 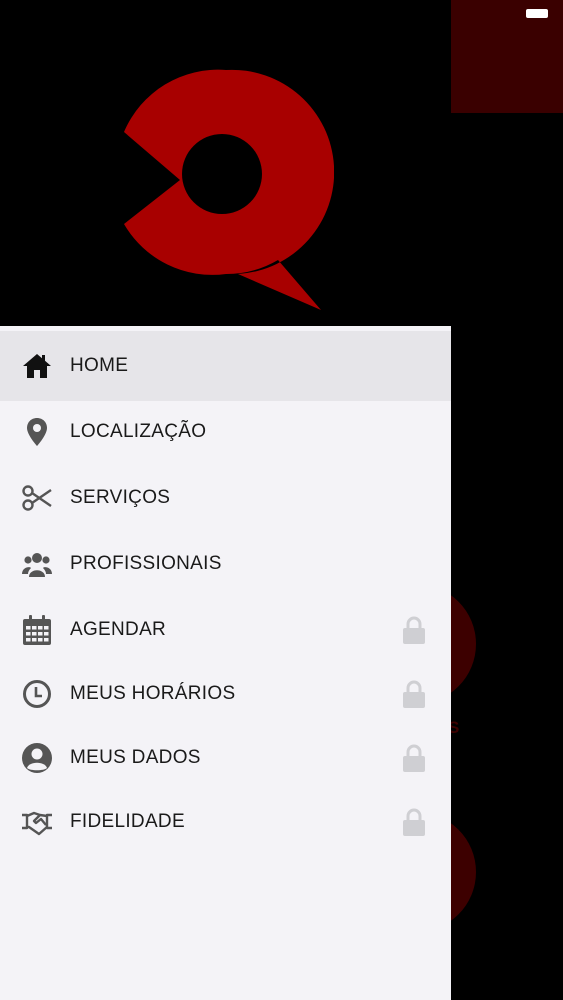 I want to click on map-pin-icon, so click(x=37, y=432).